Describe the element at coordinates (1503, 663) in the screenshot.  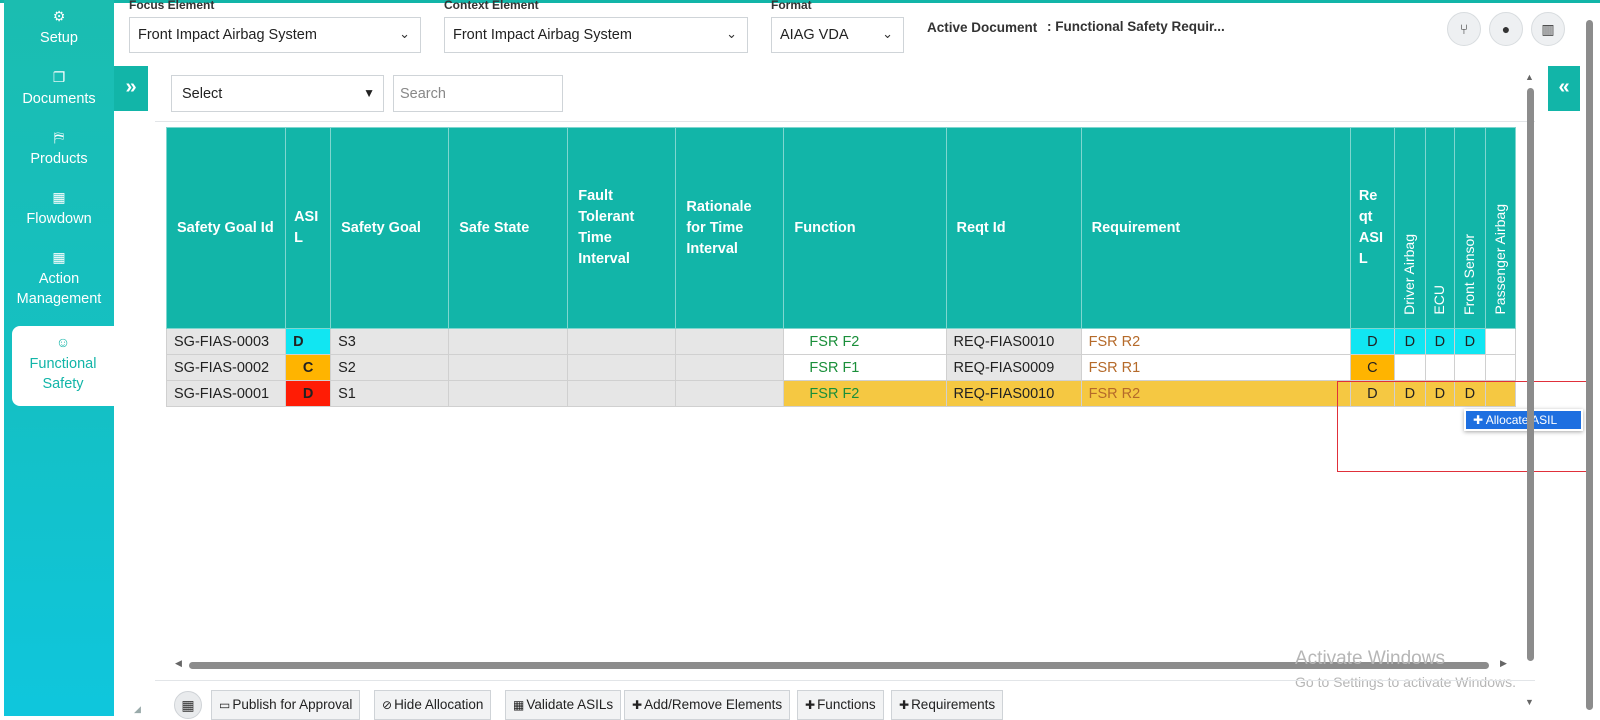
I see `scroll-right-icon: ▶` at that location.